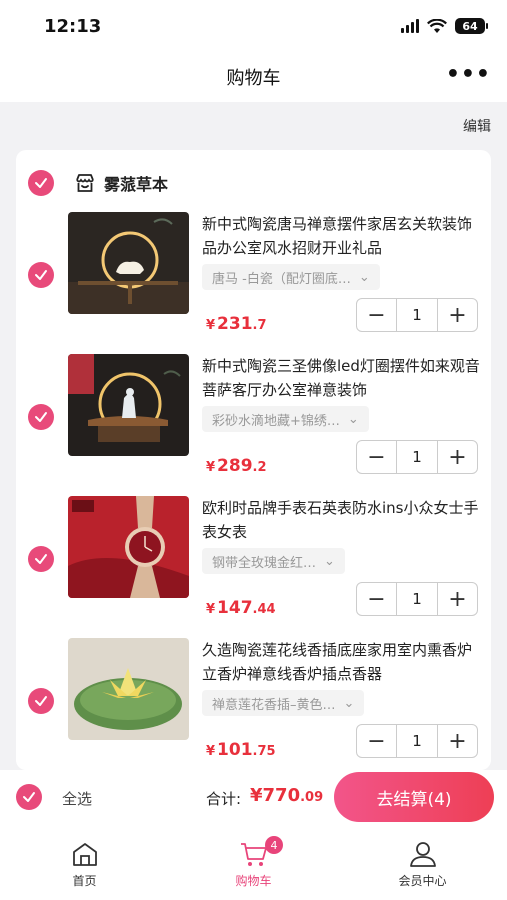 The image size is (507, 900). I want to click on price-dec: .7, so click(259, 325).